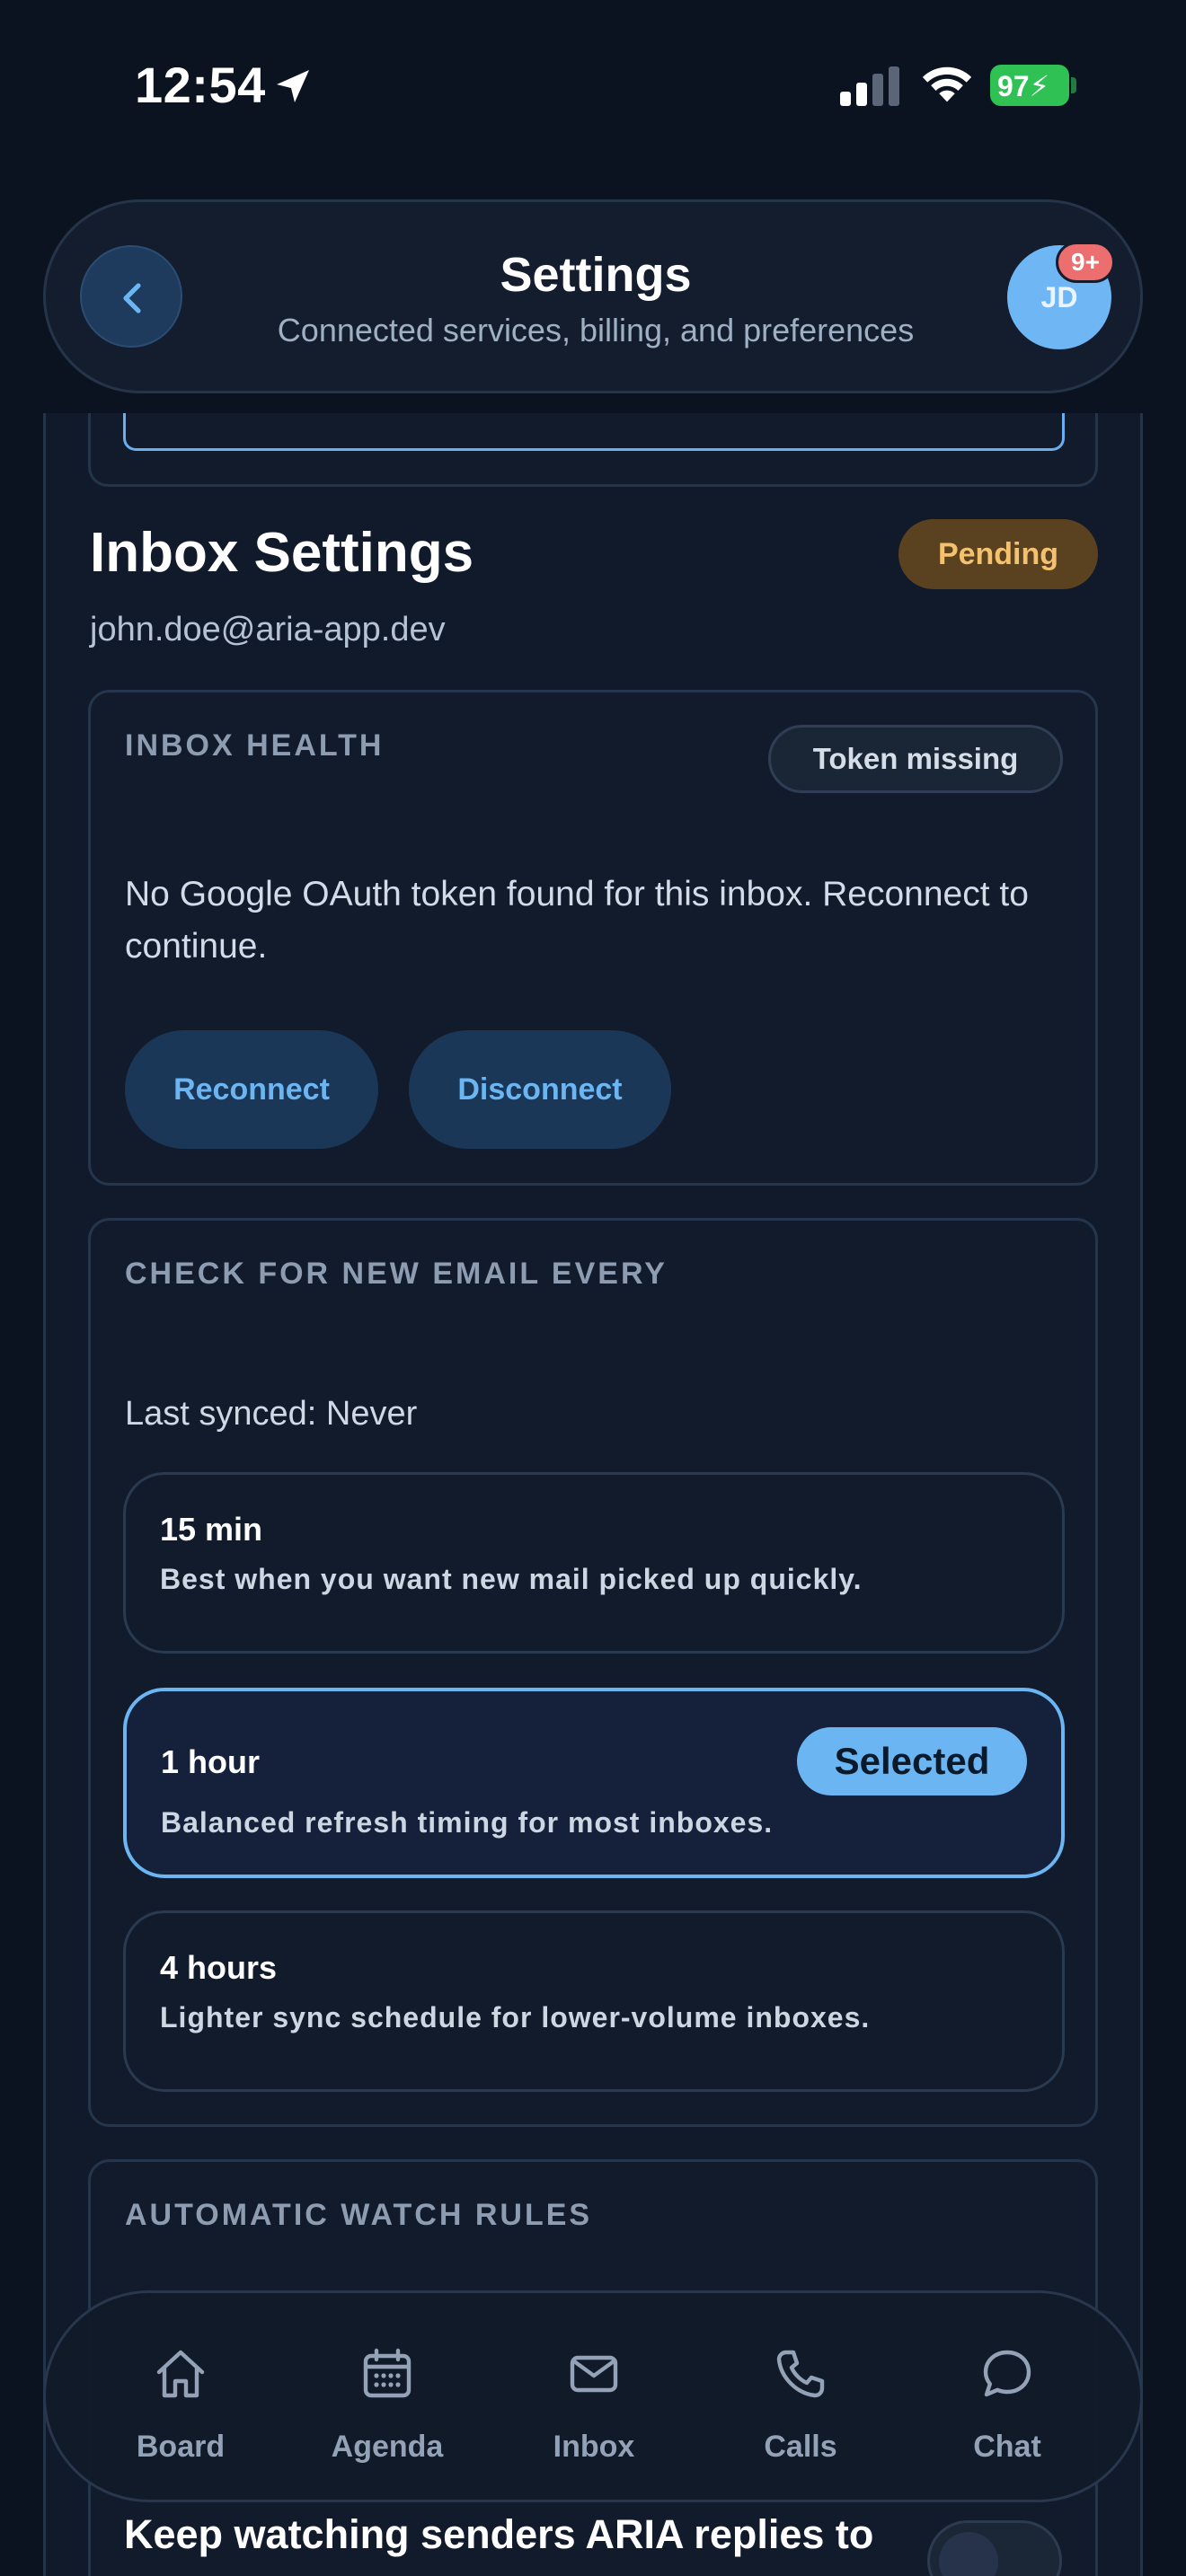 Image resolution: width=1186 pixels, height=2576 pixels. What do you see at coordinates (293, 86) in the screenshot?
I see `location-arrow-icon` at bounding box center [293, 86].